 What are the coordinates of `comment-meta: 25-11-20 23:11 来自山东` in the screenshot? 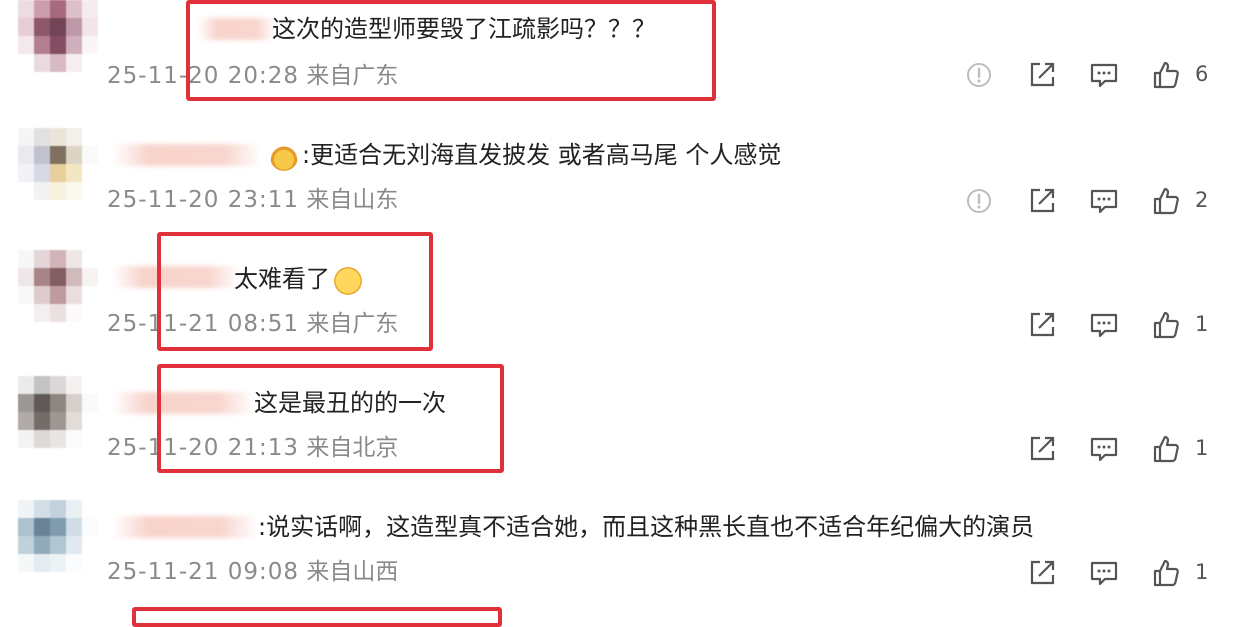 It's located at (252, 200).